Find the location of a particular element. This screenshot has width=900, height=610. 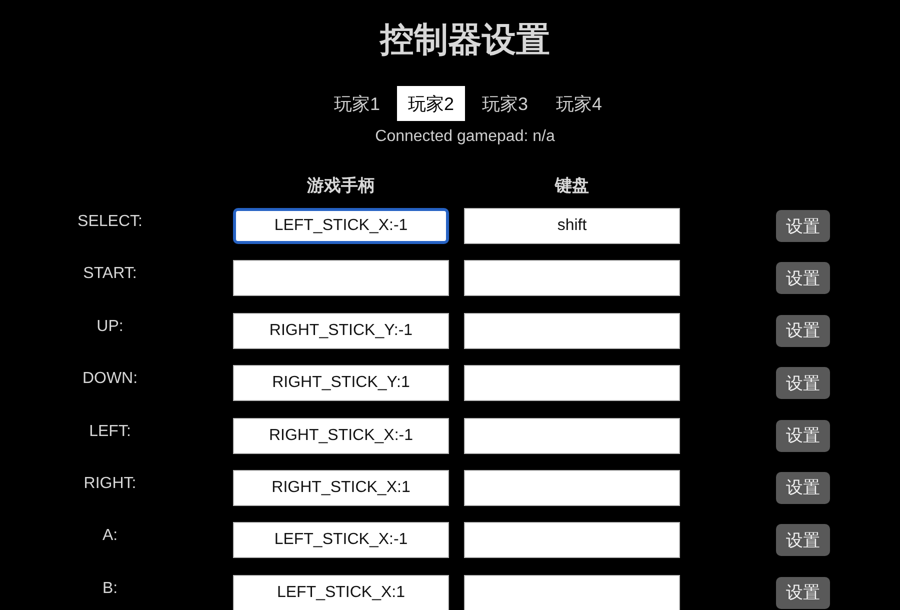

page-title: 控制器设置 is located at coordinates (465, 40).